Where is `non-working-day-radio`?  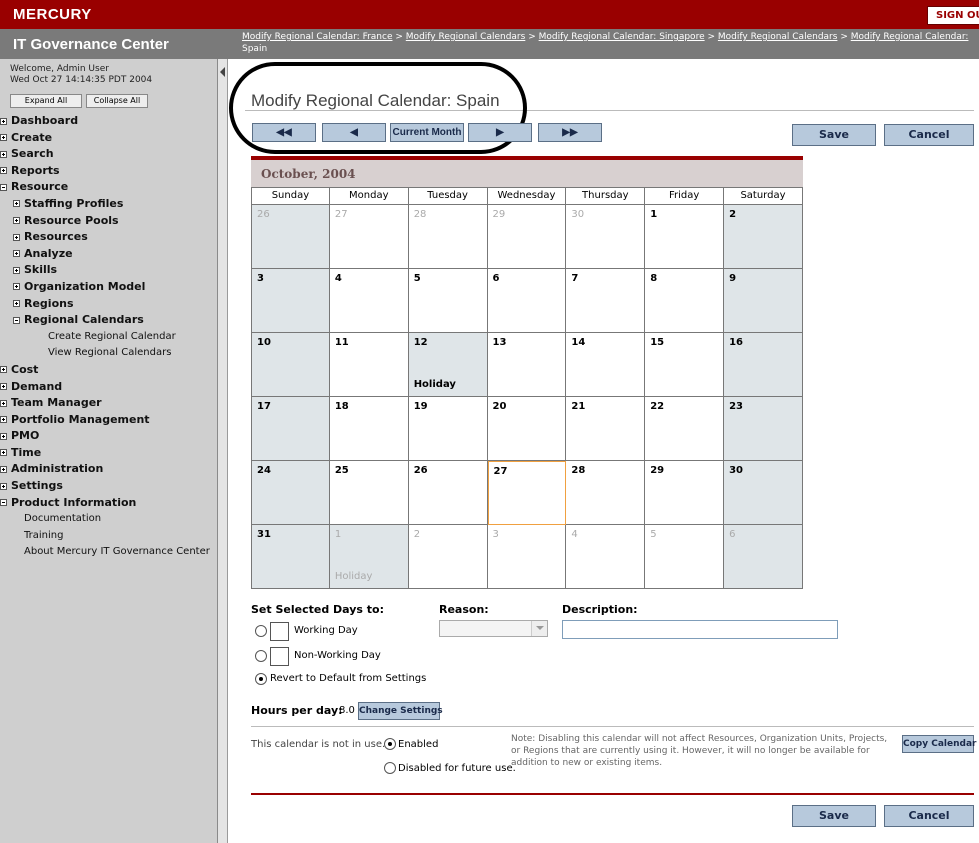 non-working-day-radio is located at coordinates (261, 656).